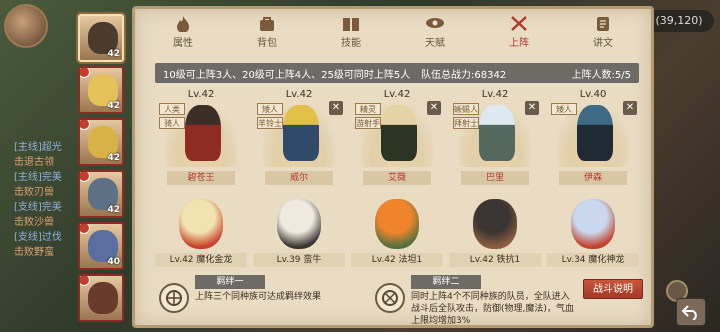  I want to click on crossed-swords-icon, so click(519, 23).